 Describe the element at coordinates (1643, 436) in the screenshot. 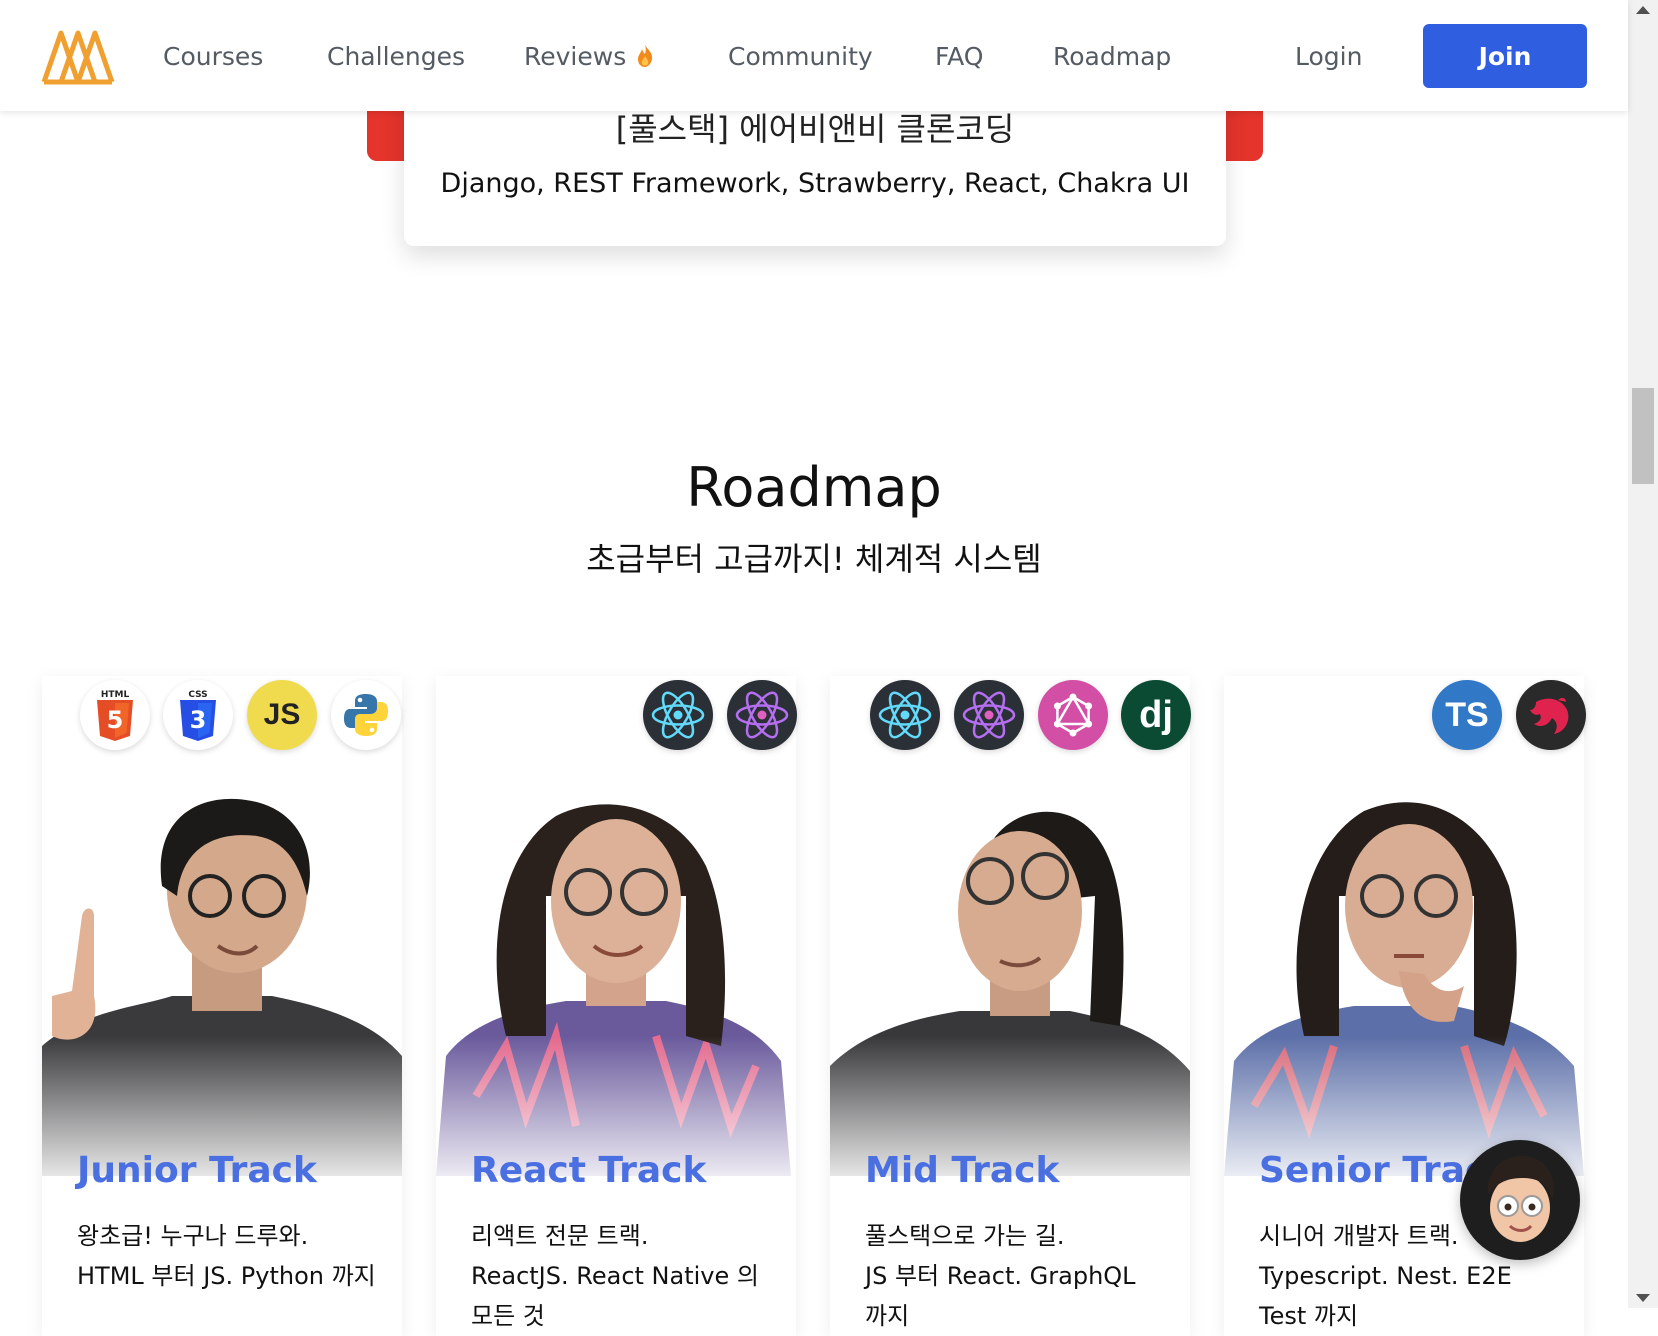

I see `scroll-thumb` at that location.